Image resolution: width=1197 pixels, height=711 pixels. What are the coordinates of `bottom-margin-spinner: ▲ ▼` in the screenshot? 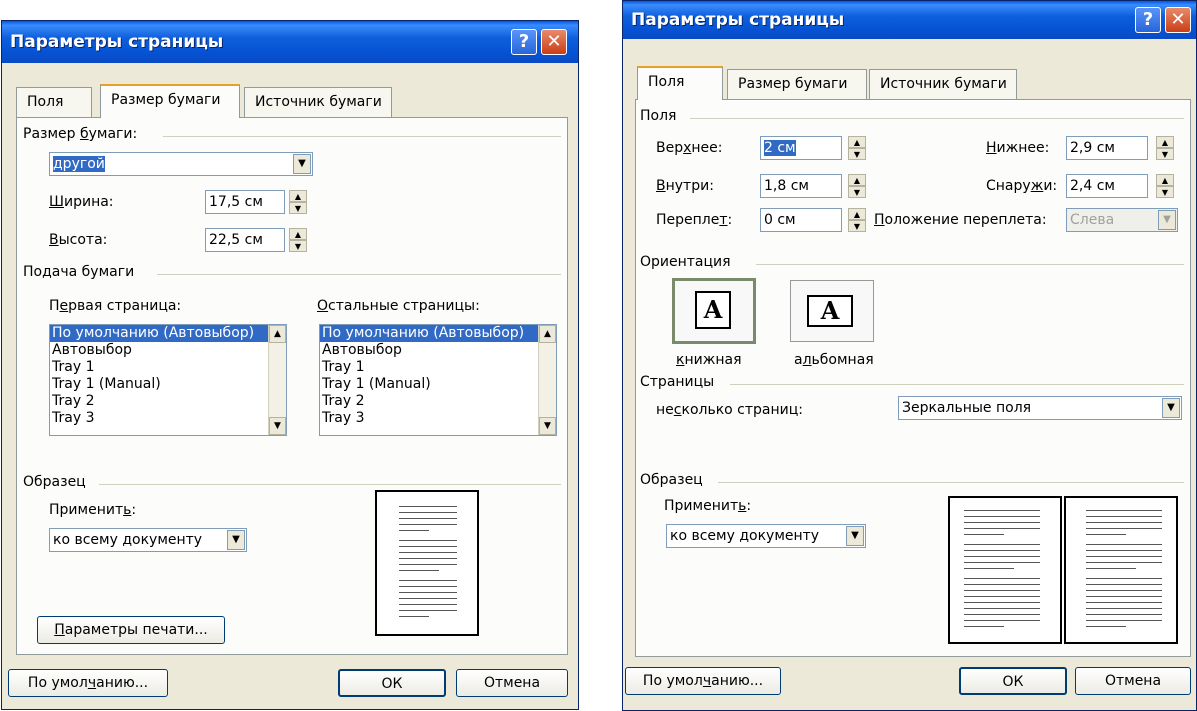 It's located at (1165, 148).